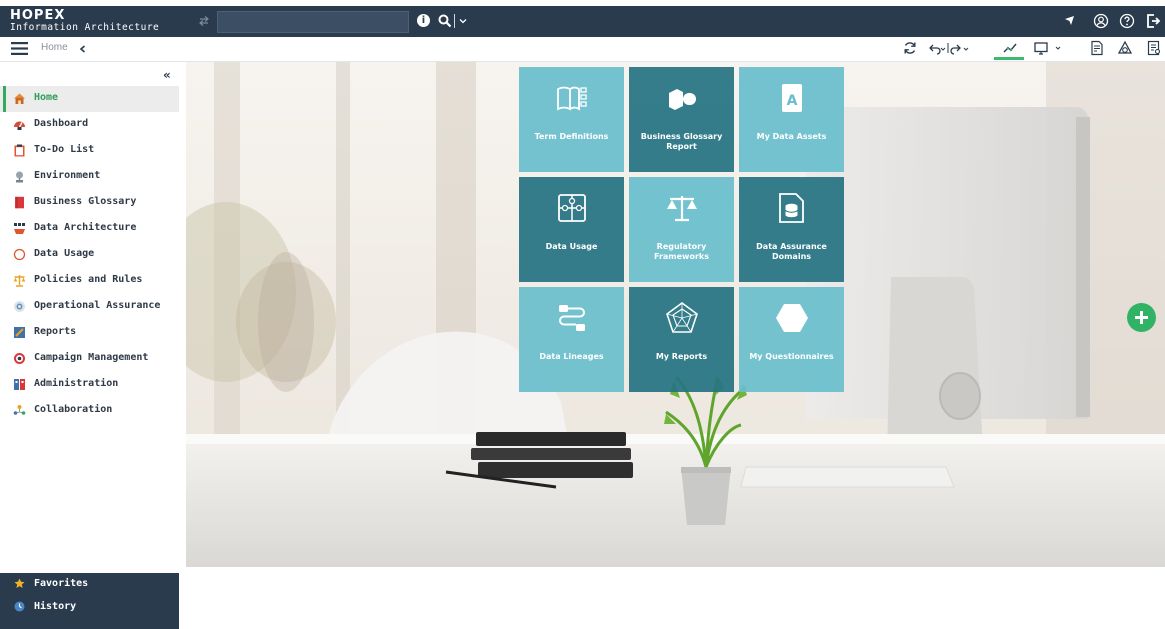 The height and width of the screenshot is (629, 1165). What do you see at coordinates (1048, 48) in the screenshot?
I see `monitor-icon` at bounding box center [1048, 48].